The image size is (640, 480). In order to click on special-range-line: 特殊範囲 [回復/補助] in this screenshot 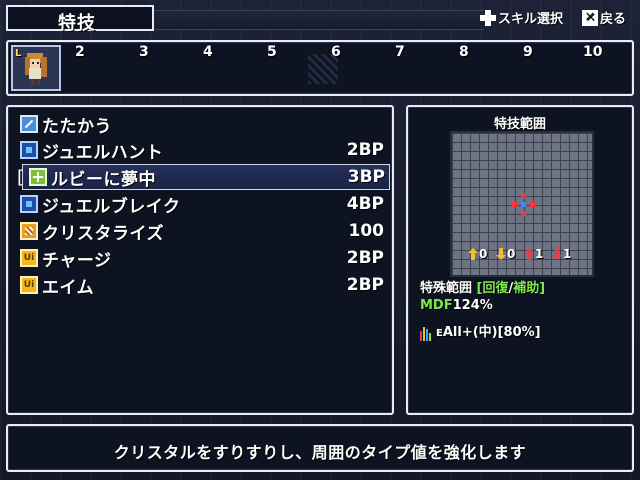, I will do `click(482, 286)`.